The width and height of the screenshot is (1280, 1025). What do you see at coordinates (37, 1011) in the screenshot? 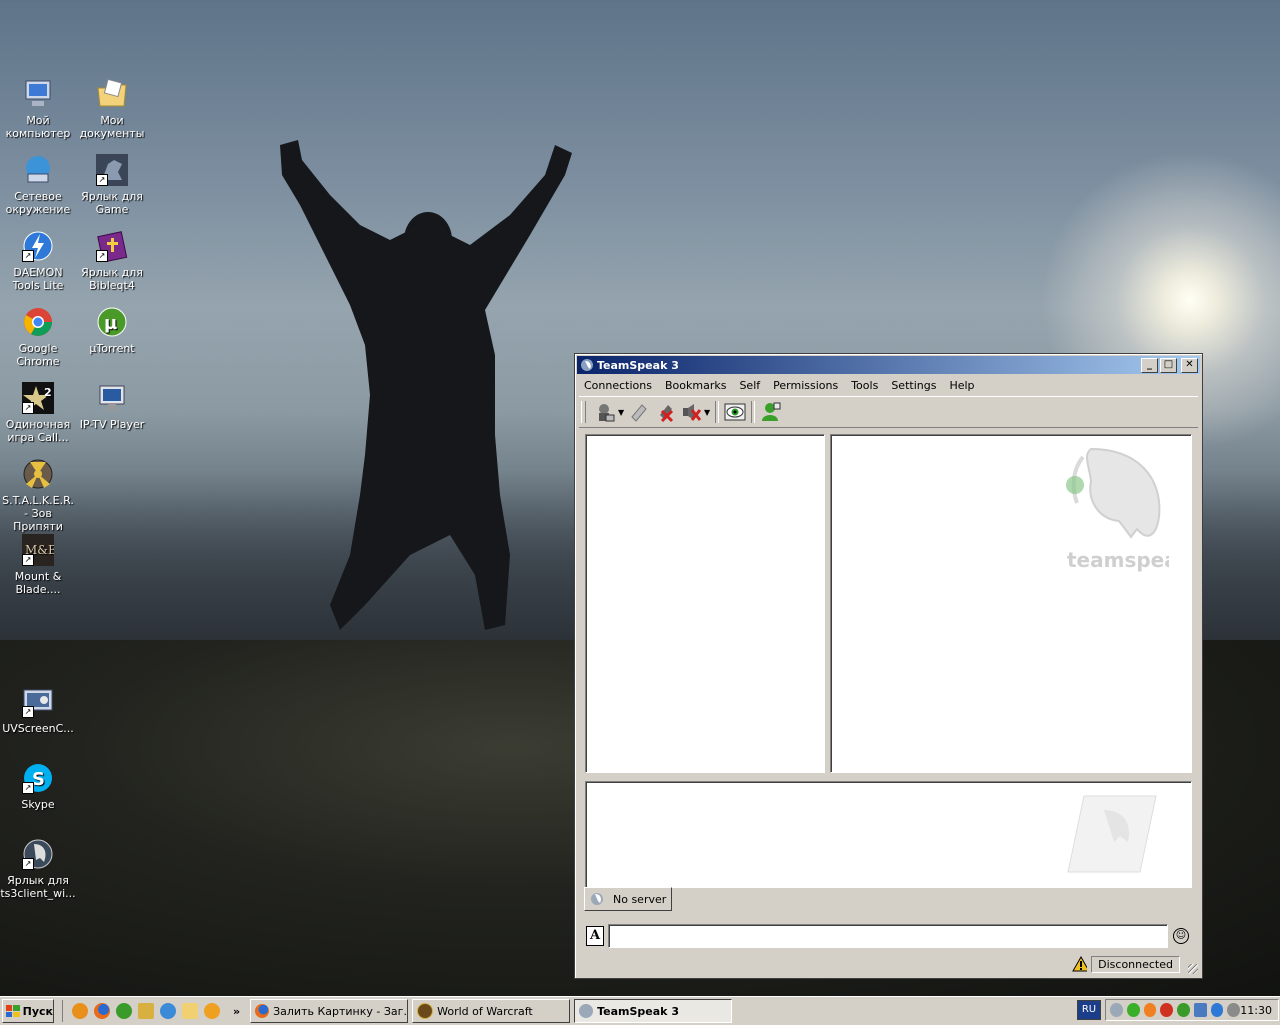
I see `start-label: Пуск` at bounding box center [37, 1011].